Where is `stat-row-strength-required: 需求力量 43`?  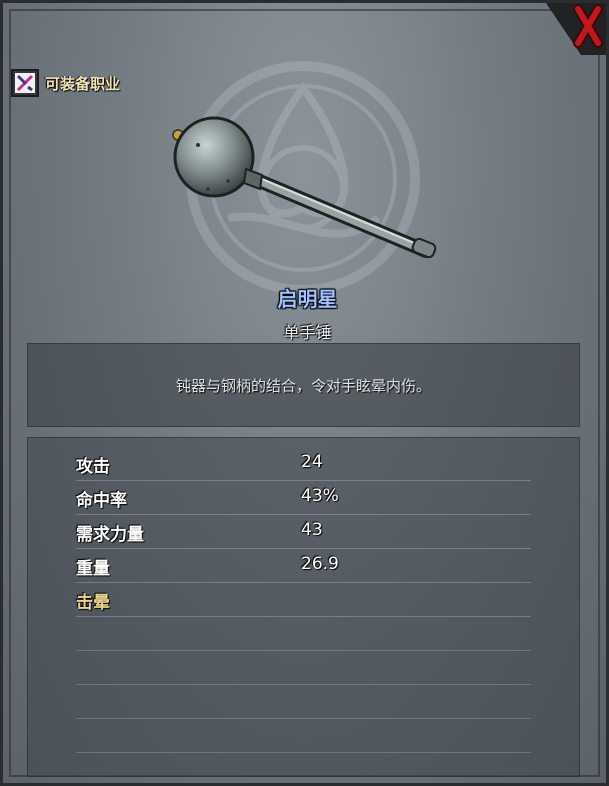
stat-row-strength-required: 需求力量 43 is located at coordinates (303, 531).